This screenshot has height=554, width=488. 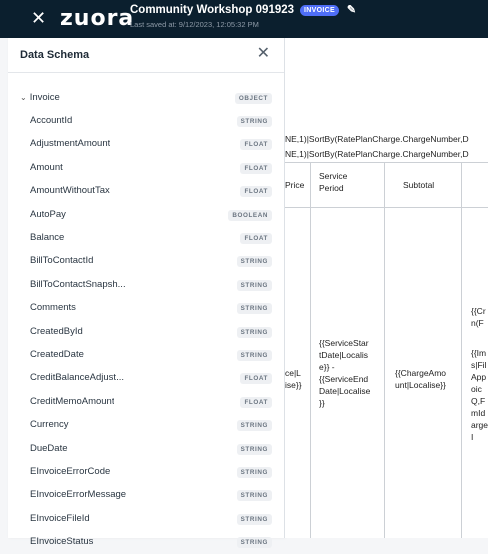 I want to click on schema-field-label: Comments, so click(x=53, y=308).